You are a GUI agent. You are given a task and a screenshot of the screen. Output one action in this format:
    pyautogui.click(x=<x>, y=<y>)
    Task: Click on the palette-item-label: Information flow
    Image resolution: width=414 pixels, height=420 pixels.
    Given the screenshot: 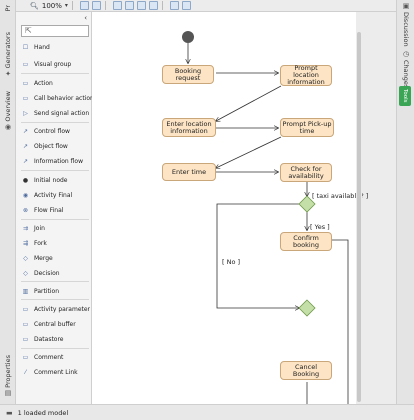 What is the action you would take?
    pyautogui.click(x=58, y=161)
    